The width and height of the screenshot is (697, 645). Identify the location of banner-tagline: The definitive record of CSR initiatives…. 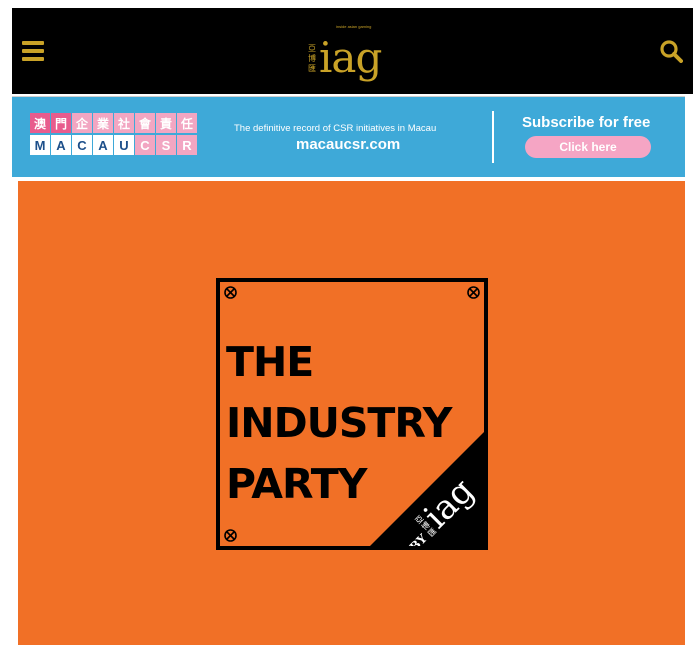
(335, 128).